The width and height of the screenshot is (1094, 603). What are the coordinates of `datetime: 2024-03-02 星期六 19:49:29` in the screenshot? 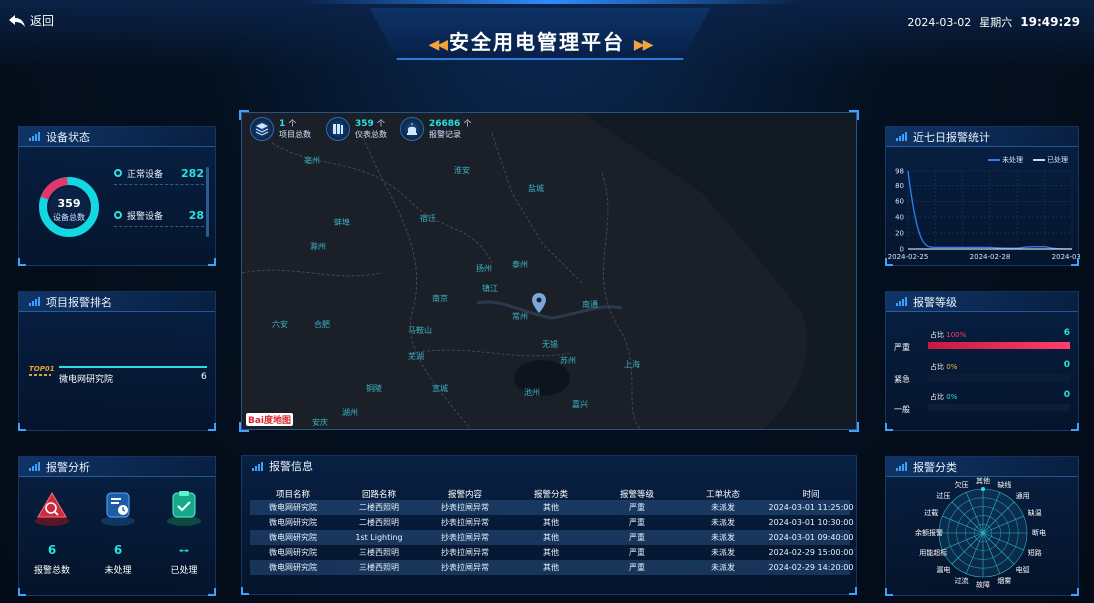 It's located at (993, 22).